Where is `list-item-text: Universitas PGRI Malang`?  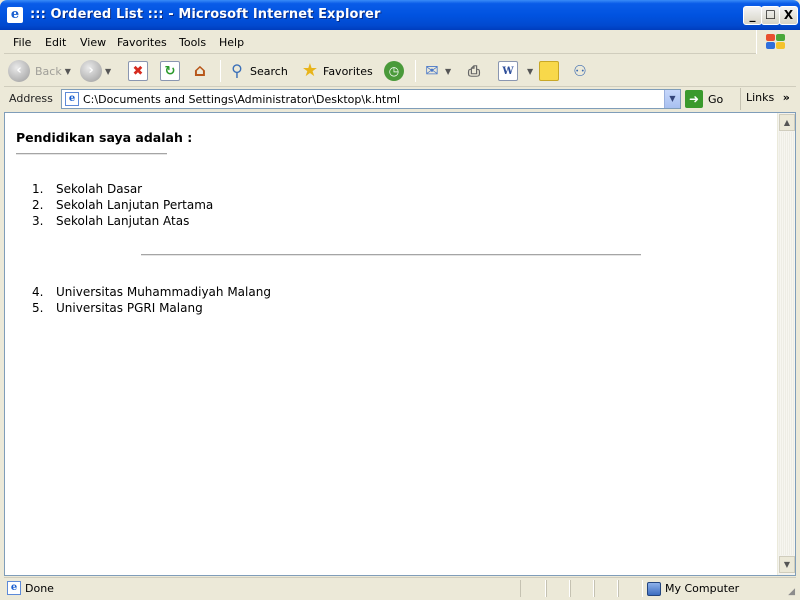 list-item-text: Universitas PGRI Malang is located at coordinates (129, 308).